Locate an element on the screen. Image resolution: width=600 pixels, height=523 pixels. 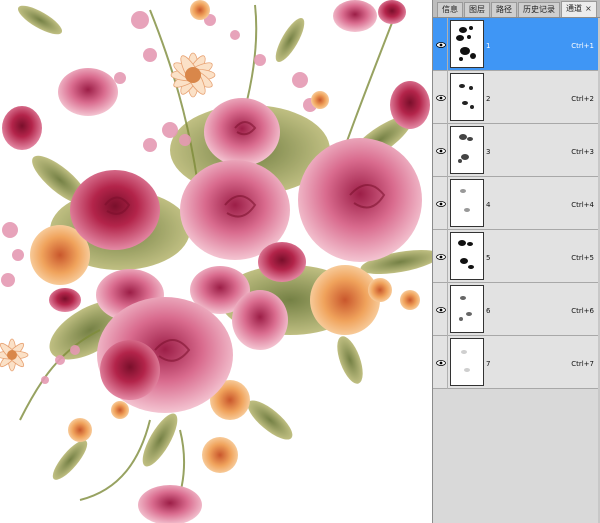
panel-tab-bar: 信息 图层 路径 历史记录 通道 × is located at coordinates (516, 9).